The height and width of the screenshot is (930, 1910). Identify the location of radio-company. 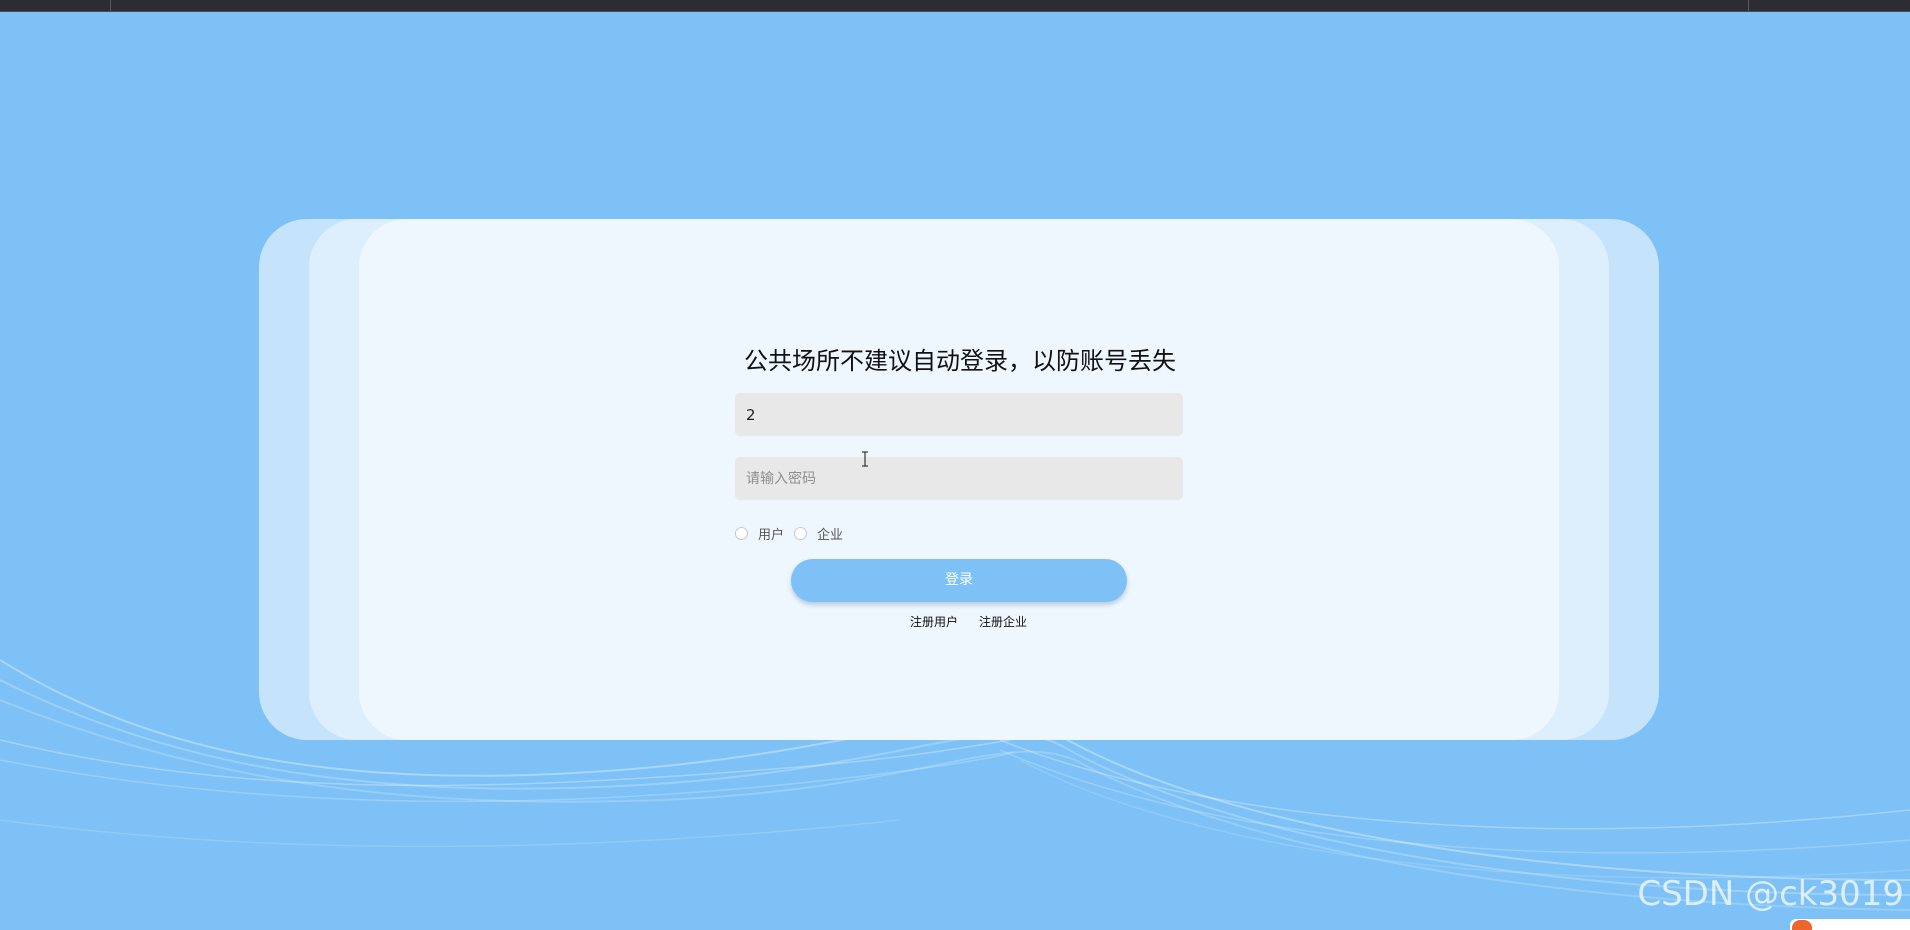
(801, 533).